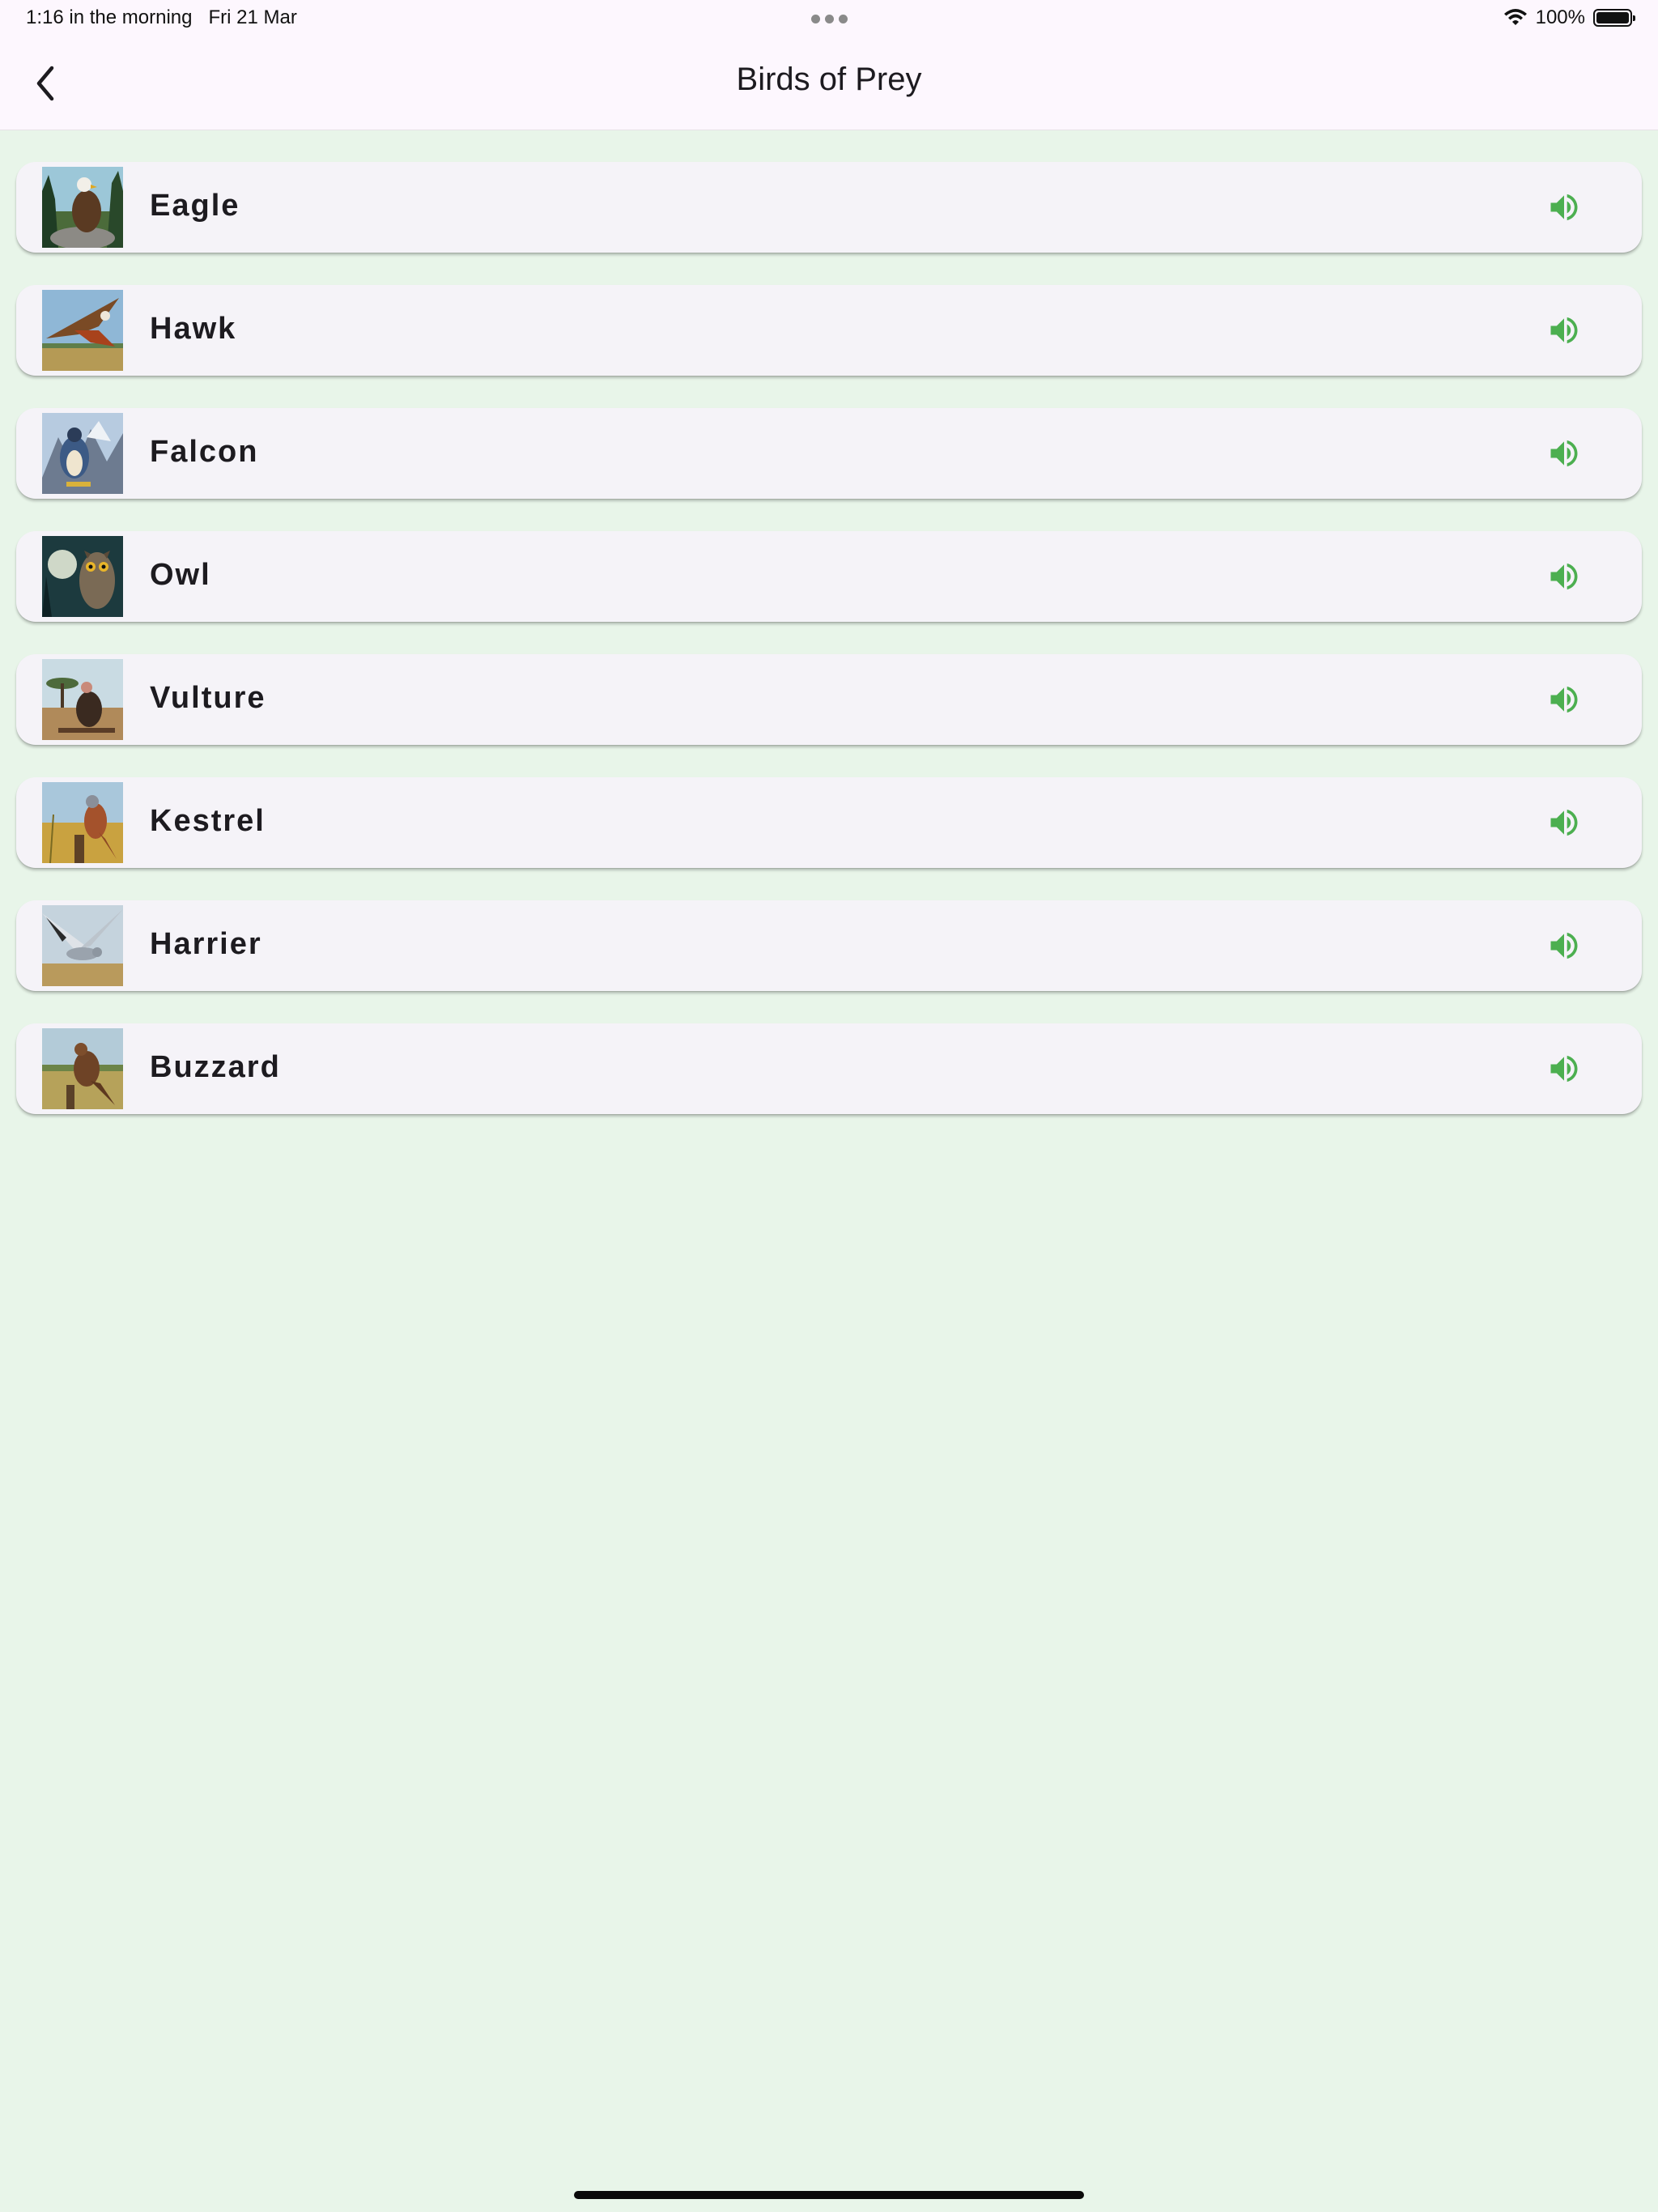  I want to click on bird-image-kestrel, so click(82, 823).